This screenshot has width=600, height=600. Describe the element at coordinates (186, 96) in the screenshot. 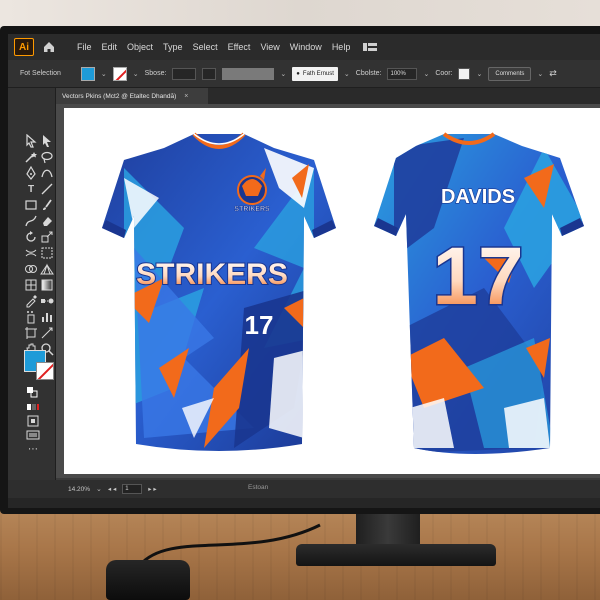

I see `close-icon: ×` at that location.